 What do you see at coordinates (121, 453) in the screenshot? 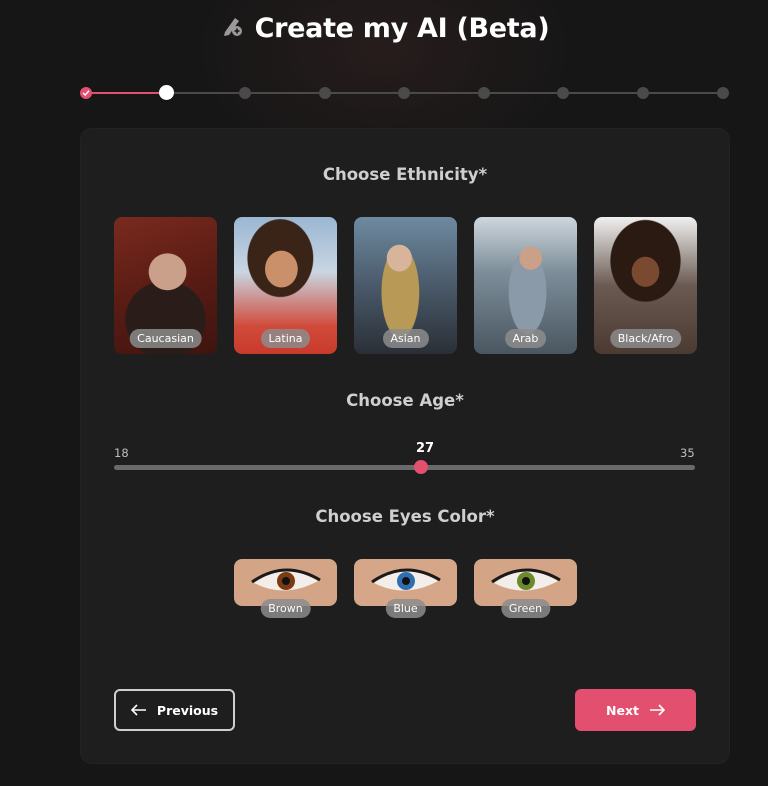
I see `age-min-label: 18` at bounding box center [121, 453].